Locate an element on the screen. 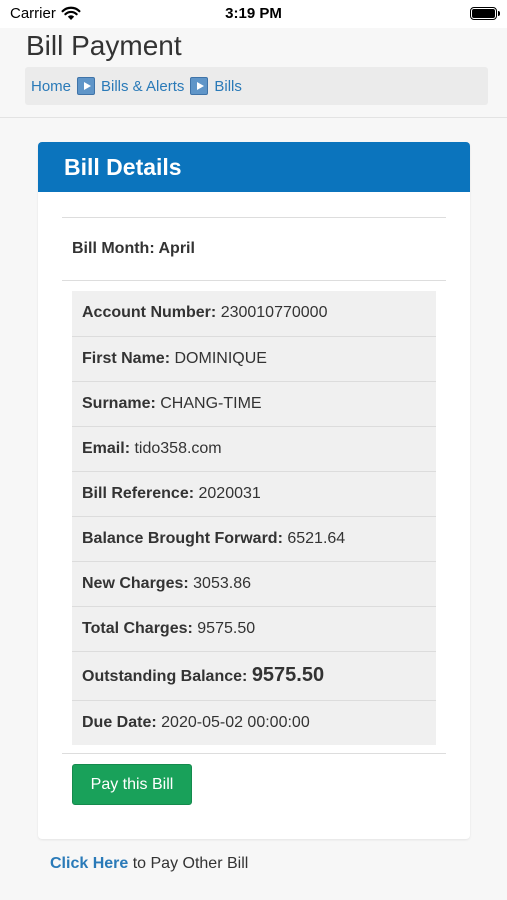 This screenshot has width=507, height=900. status-time: 3:19 PM is located at coordinates (253, 13).